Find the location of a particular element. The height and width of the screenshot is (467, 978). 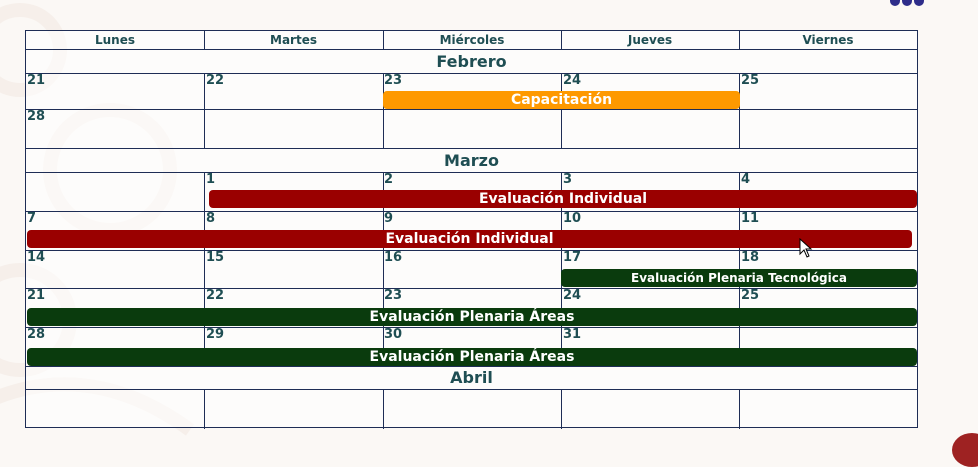

date-cell: 30 is located at coordinates (393, 334).